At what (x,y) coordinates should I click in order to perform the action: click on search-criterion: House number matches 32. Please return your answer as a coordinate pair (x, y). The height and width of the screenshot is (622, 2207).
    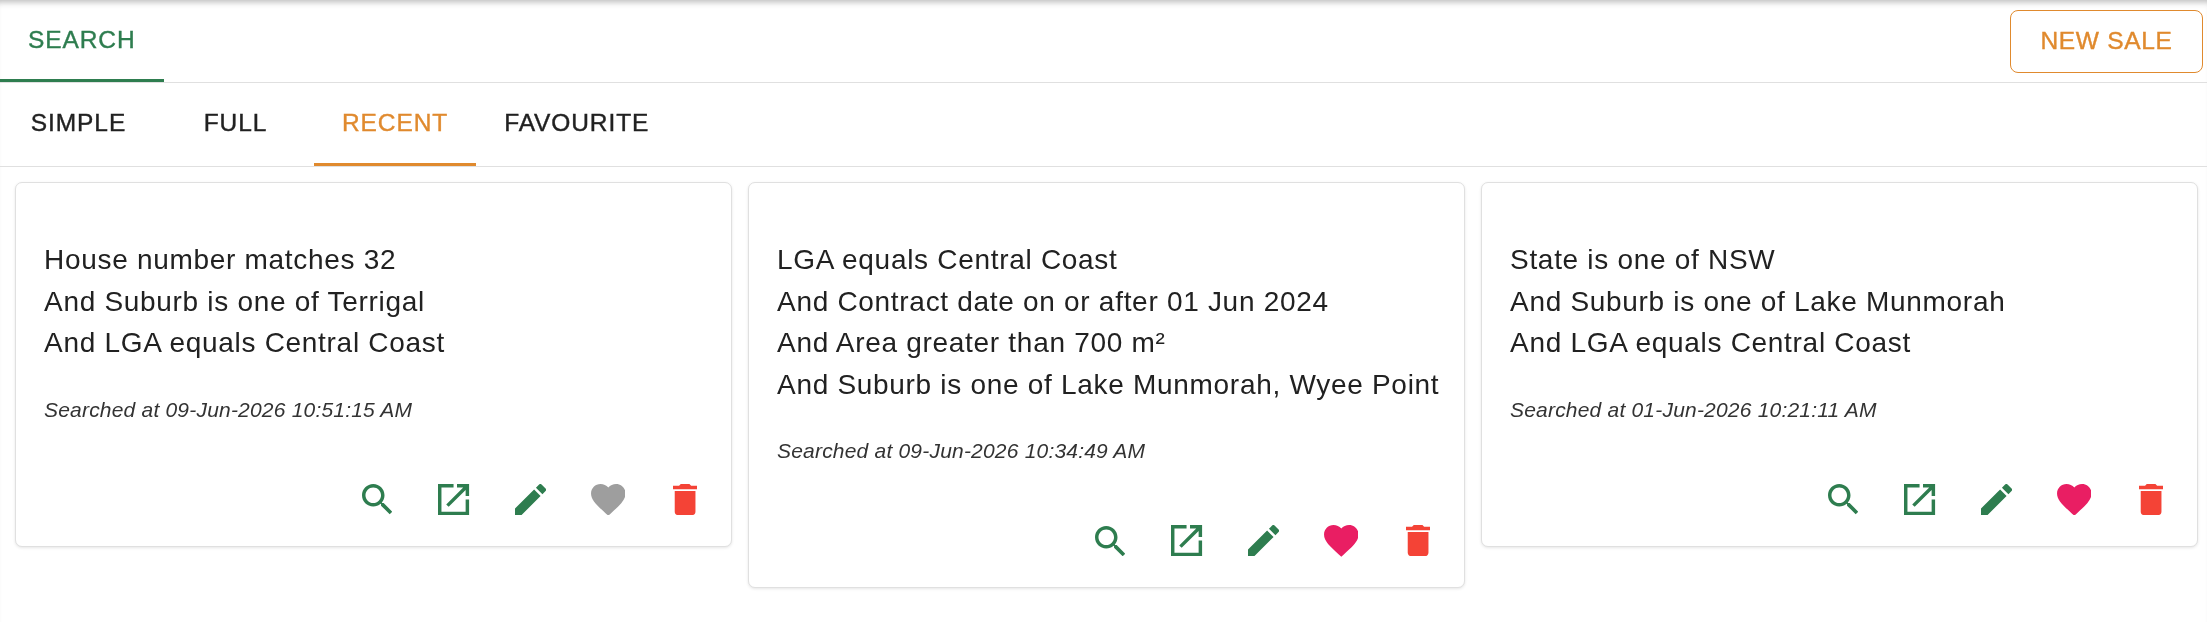
    Looking at the image, I should click on (221, 260).